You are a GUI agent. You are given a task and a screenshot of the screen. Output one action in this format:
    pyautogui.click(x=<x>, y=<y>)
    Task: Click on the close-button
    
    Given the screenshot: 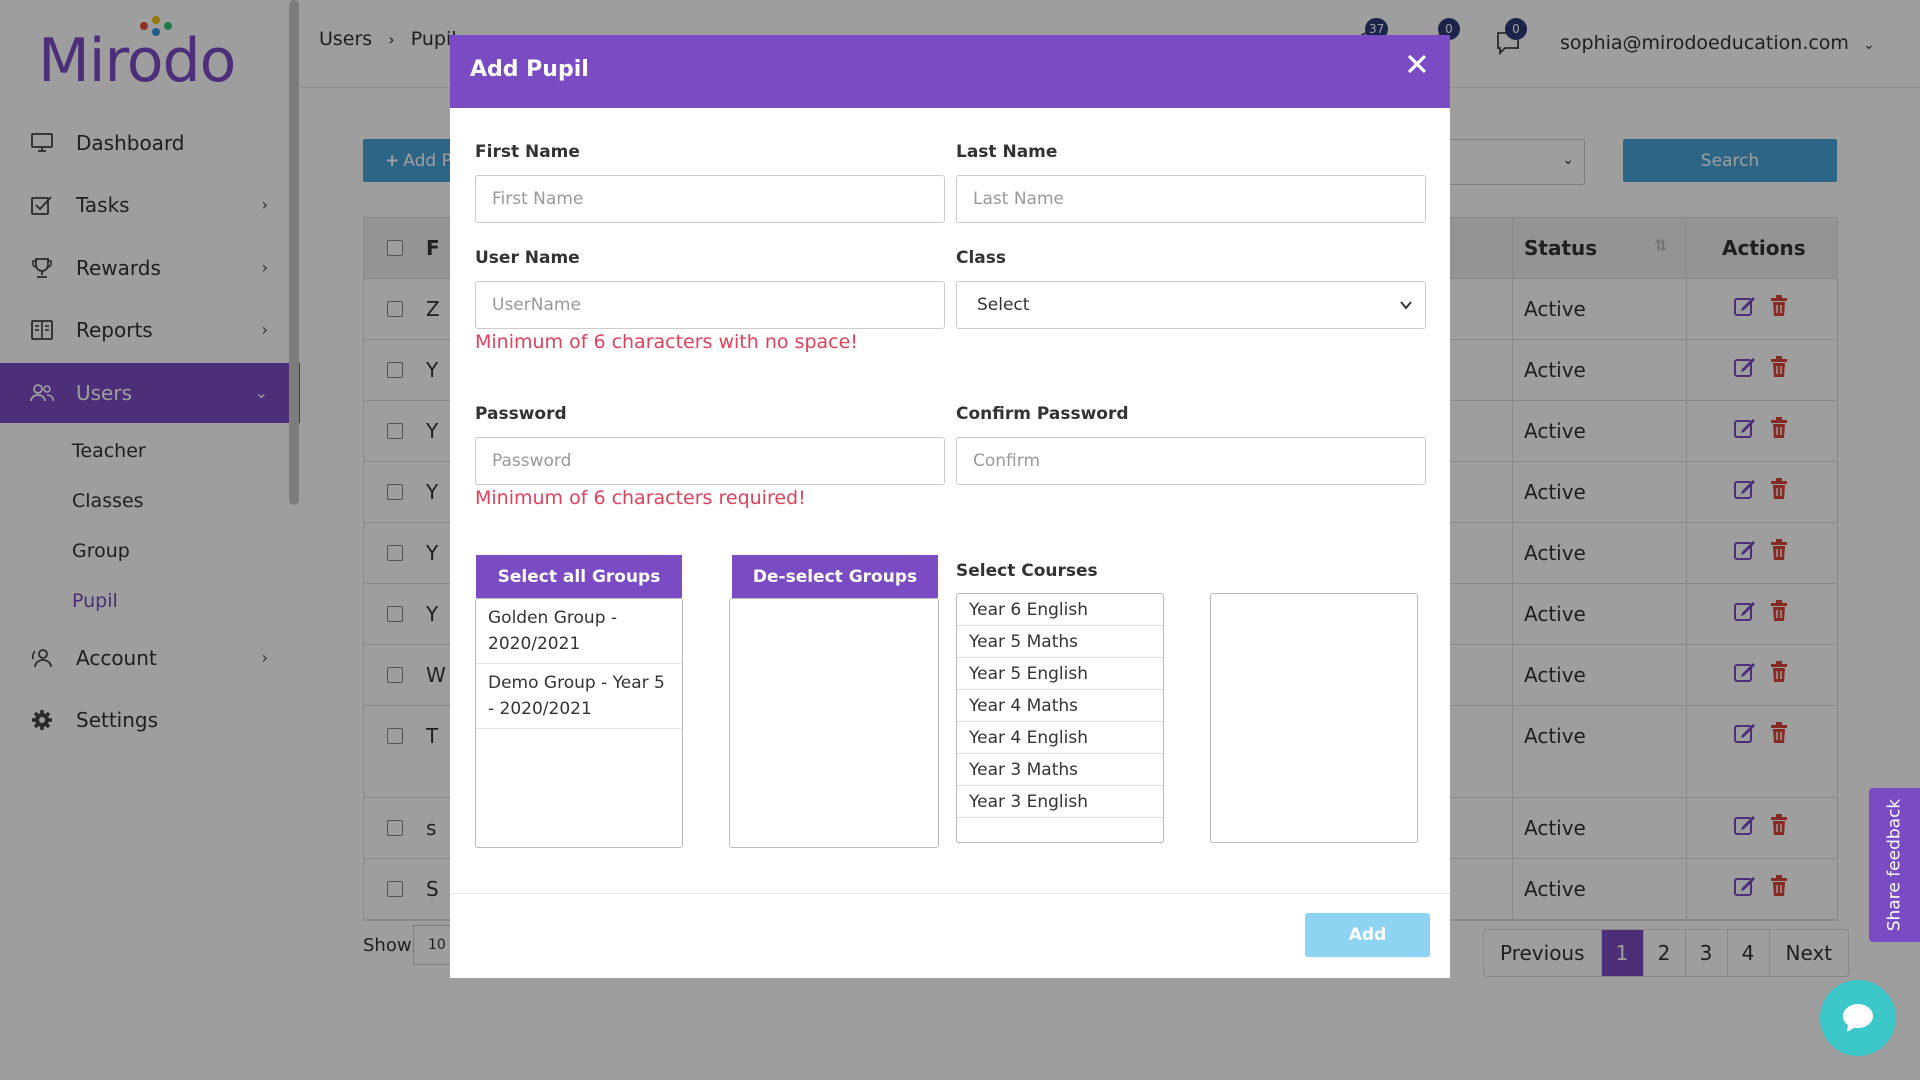 What is the action you would take?
    pyautogui.click(x=1417, y=64)
    